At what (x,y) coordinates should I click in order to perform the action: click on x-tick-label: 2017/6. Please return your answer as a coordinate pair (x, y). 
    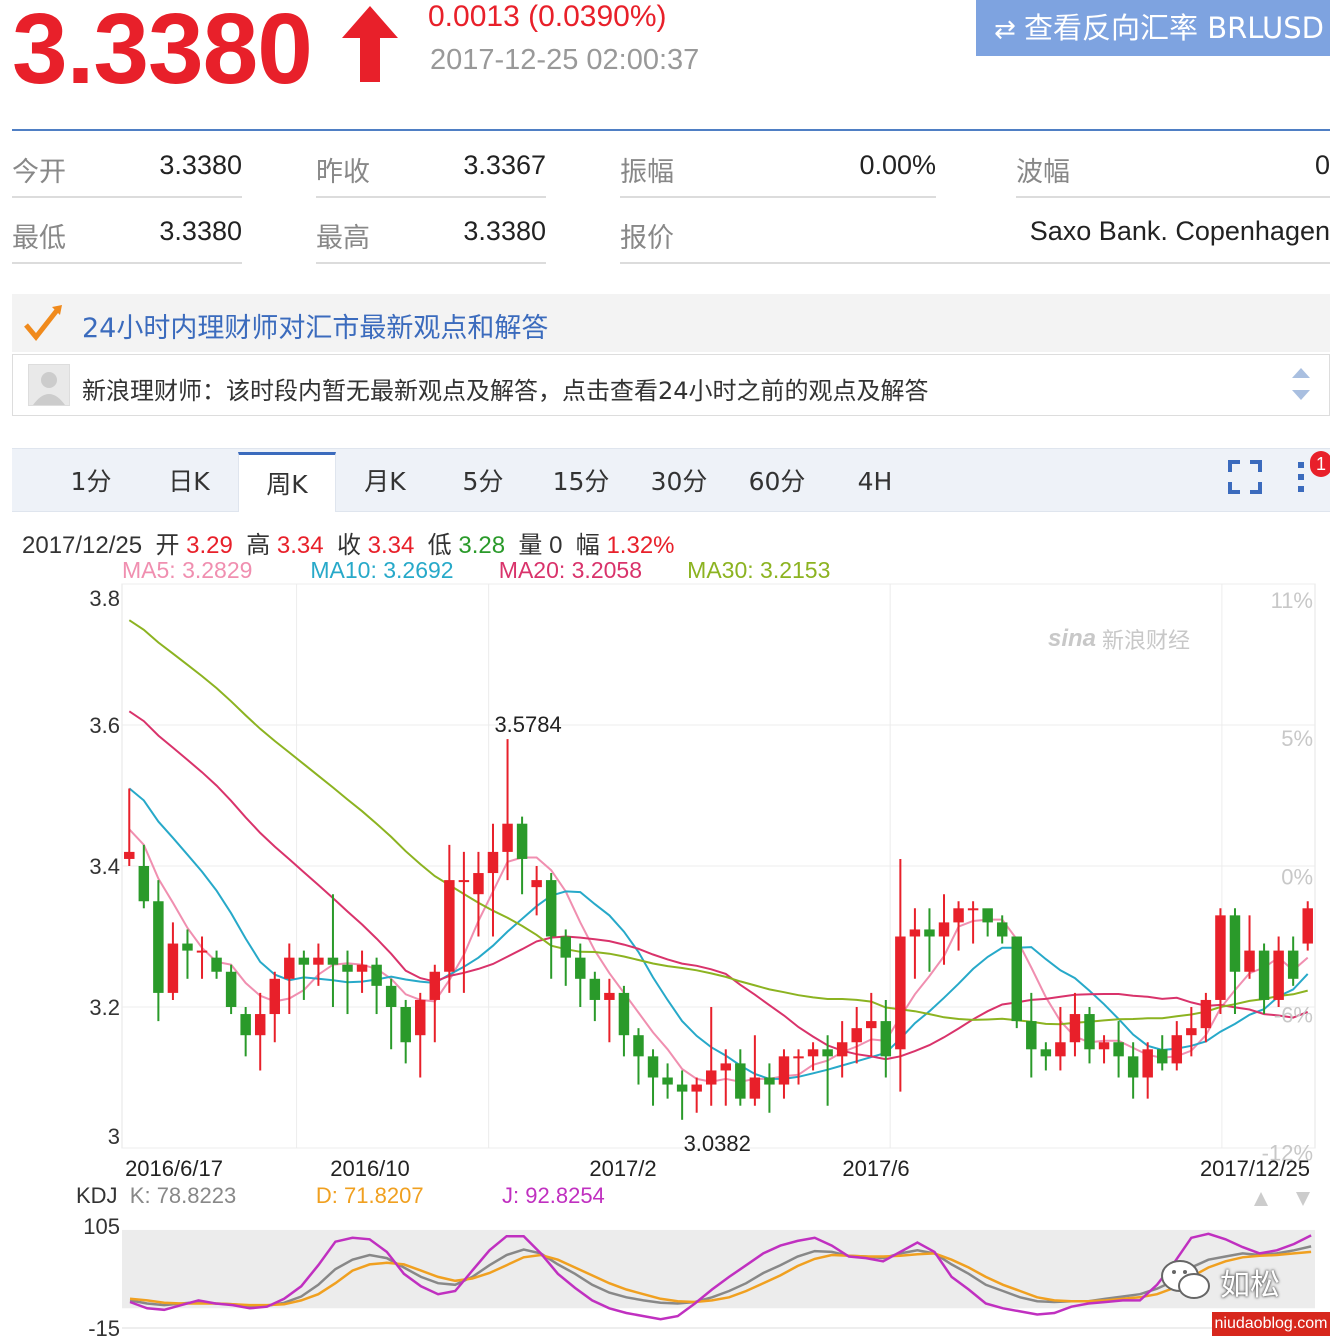
    Looking at the image, I should click on (875, 1168).